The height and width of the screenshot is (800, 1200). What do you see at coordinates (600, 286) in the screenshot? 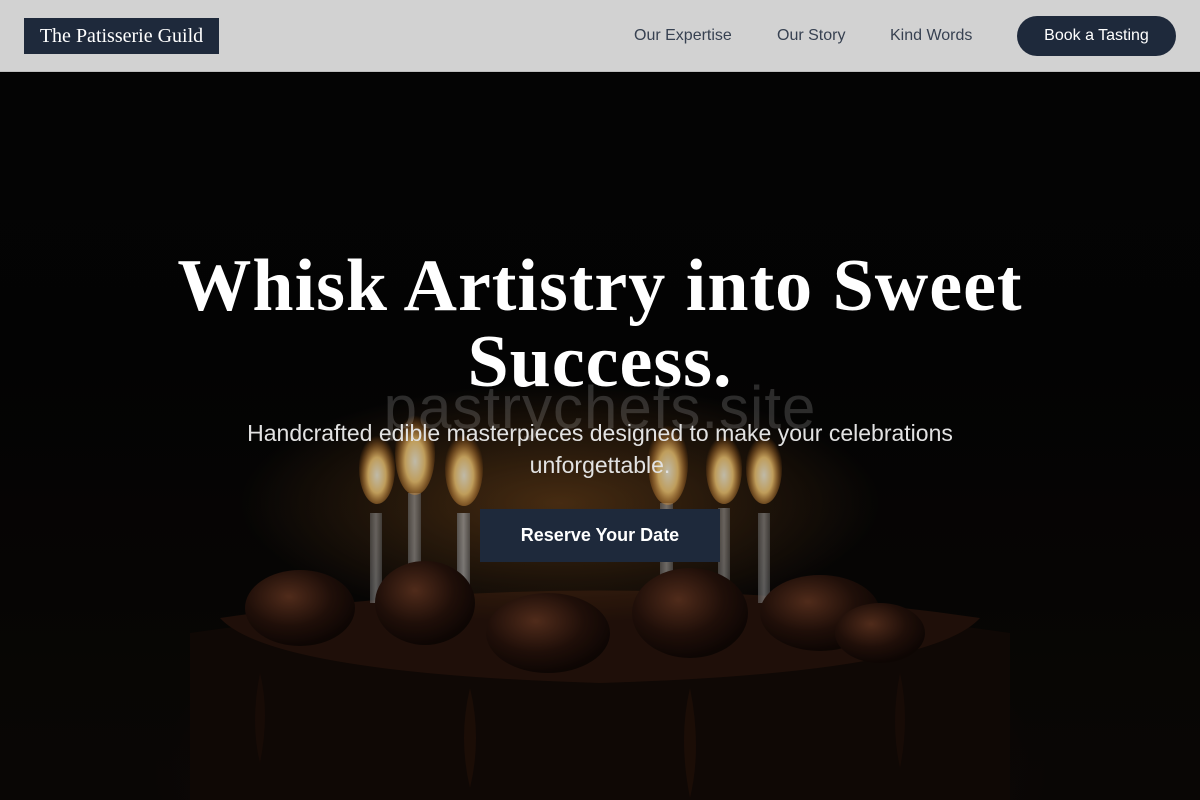
I see `hero-headline-line-1: Whisk Artistry into Sweet` at bounding box center [600, 286].